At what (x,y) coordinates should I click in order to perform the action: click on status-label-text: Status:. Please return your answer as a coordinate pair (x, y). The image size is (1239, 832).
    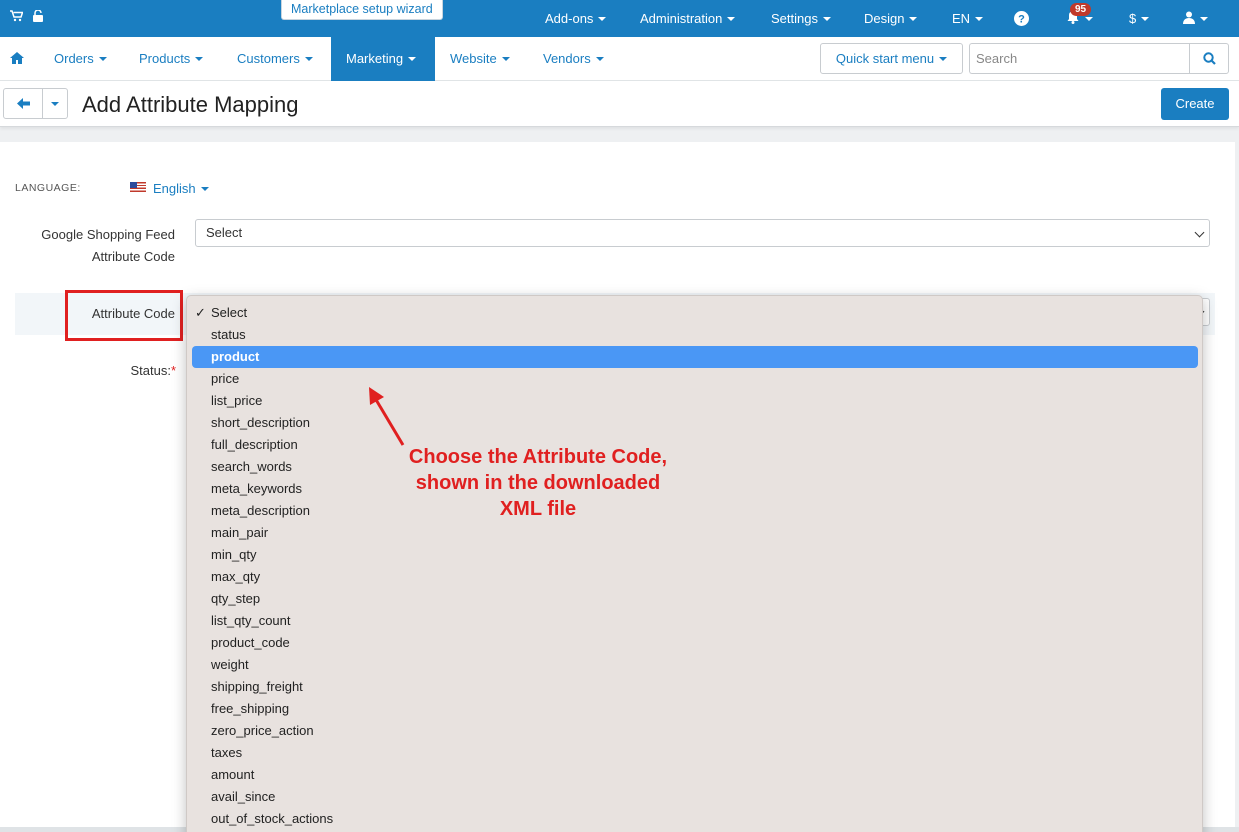
    Looking at the image, I should click on (150, 370).